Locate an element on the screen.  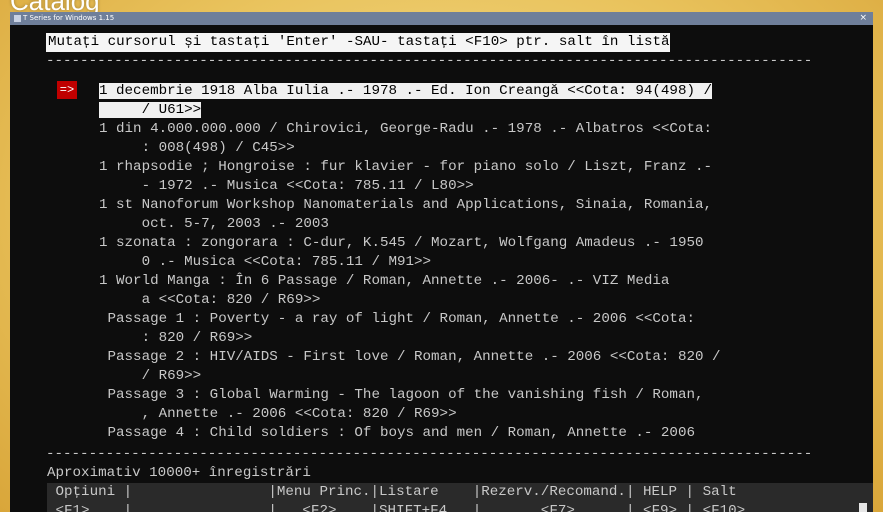
result-line: - 1972 .- Musica <<Cota: 785.11 / L80>> is located at coordinates (484, 186).